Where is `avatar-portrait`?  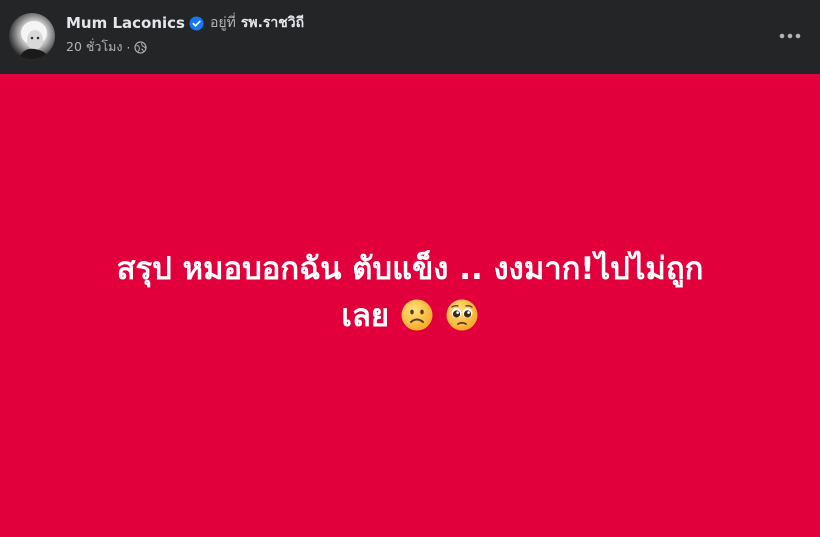
avatar-portrait is located at coordinates (34, 40).